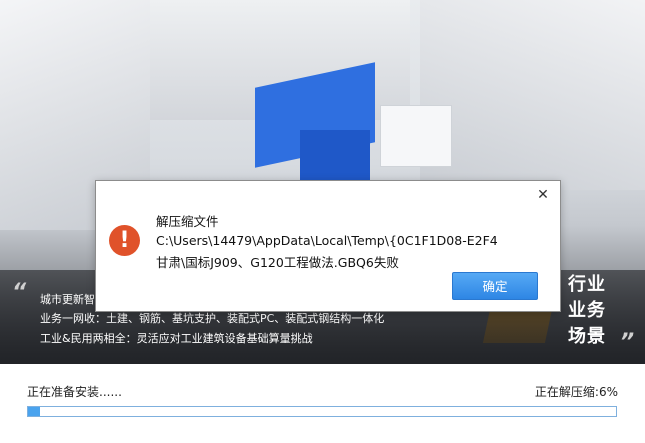 The width and height of the screenshot is (645, 443). I want to click on tagline-2: 业务, so click(587, 310).